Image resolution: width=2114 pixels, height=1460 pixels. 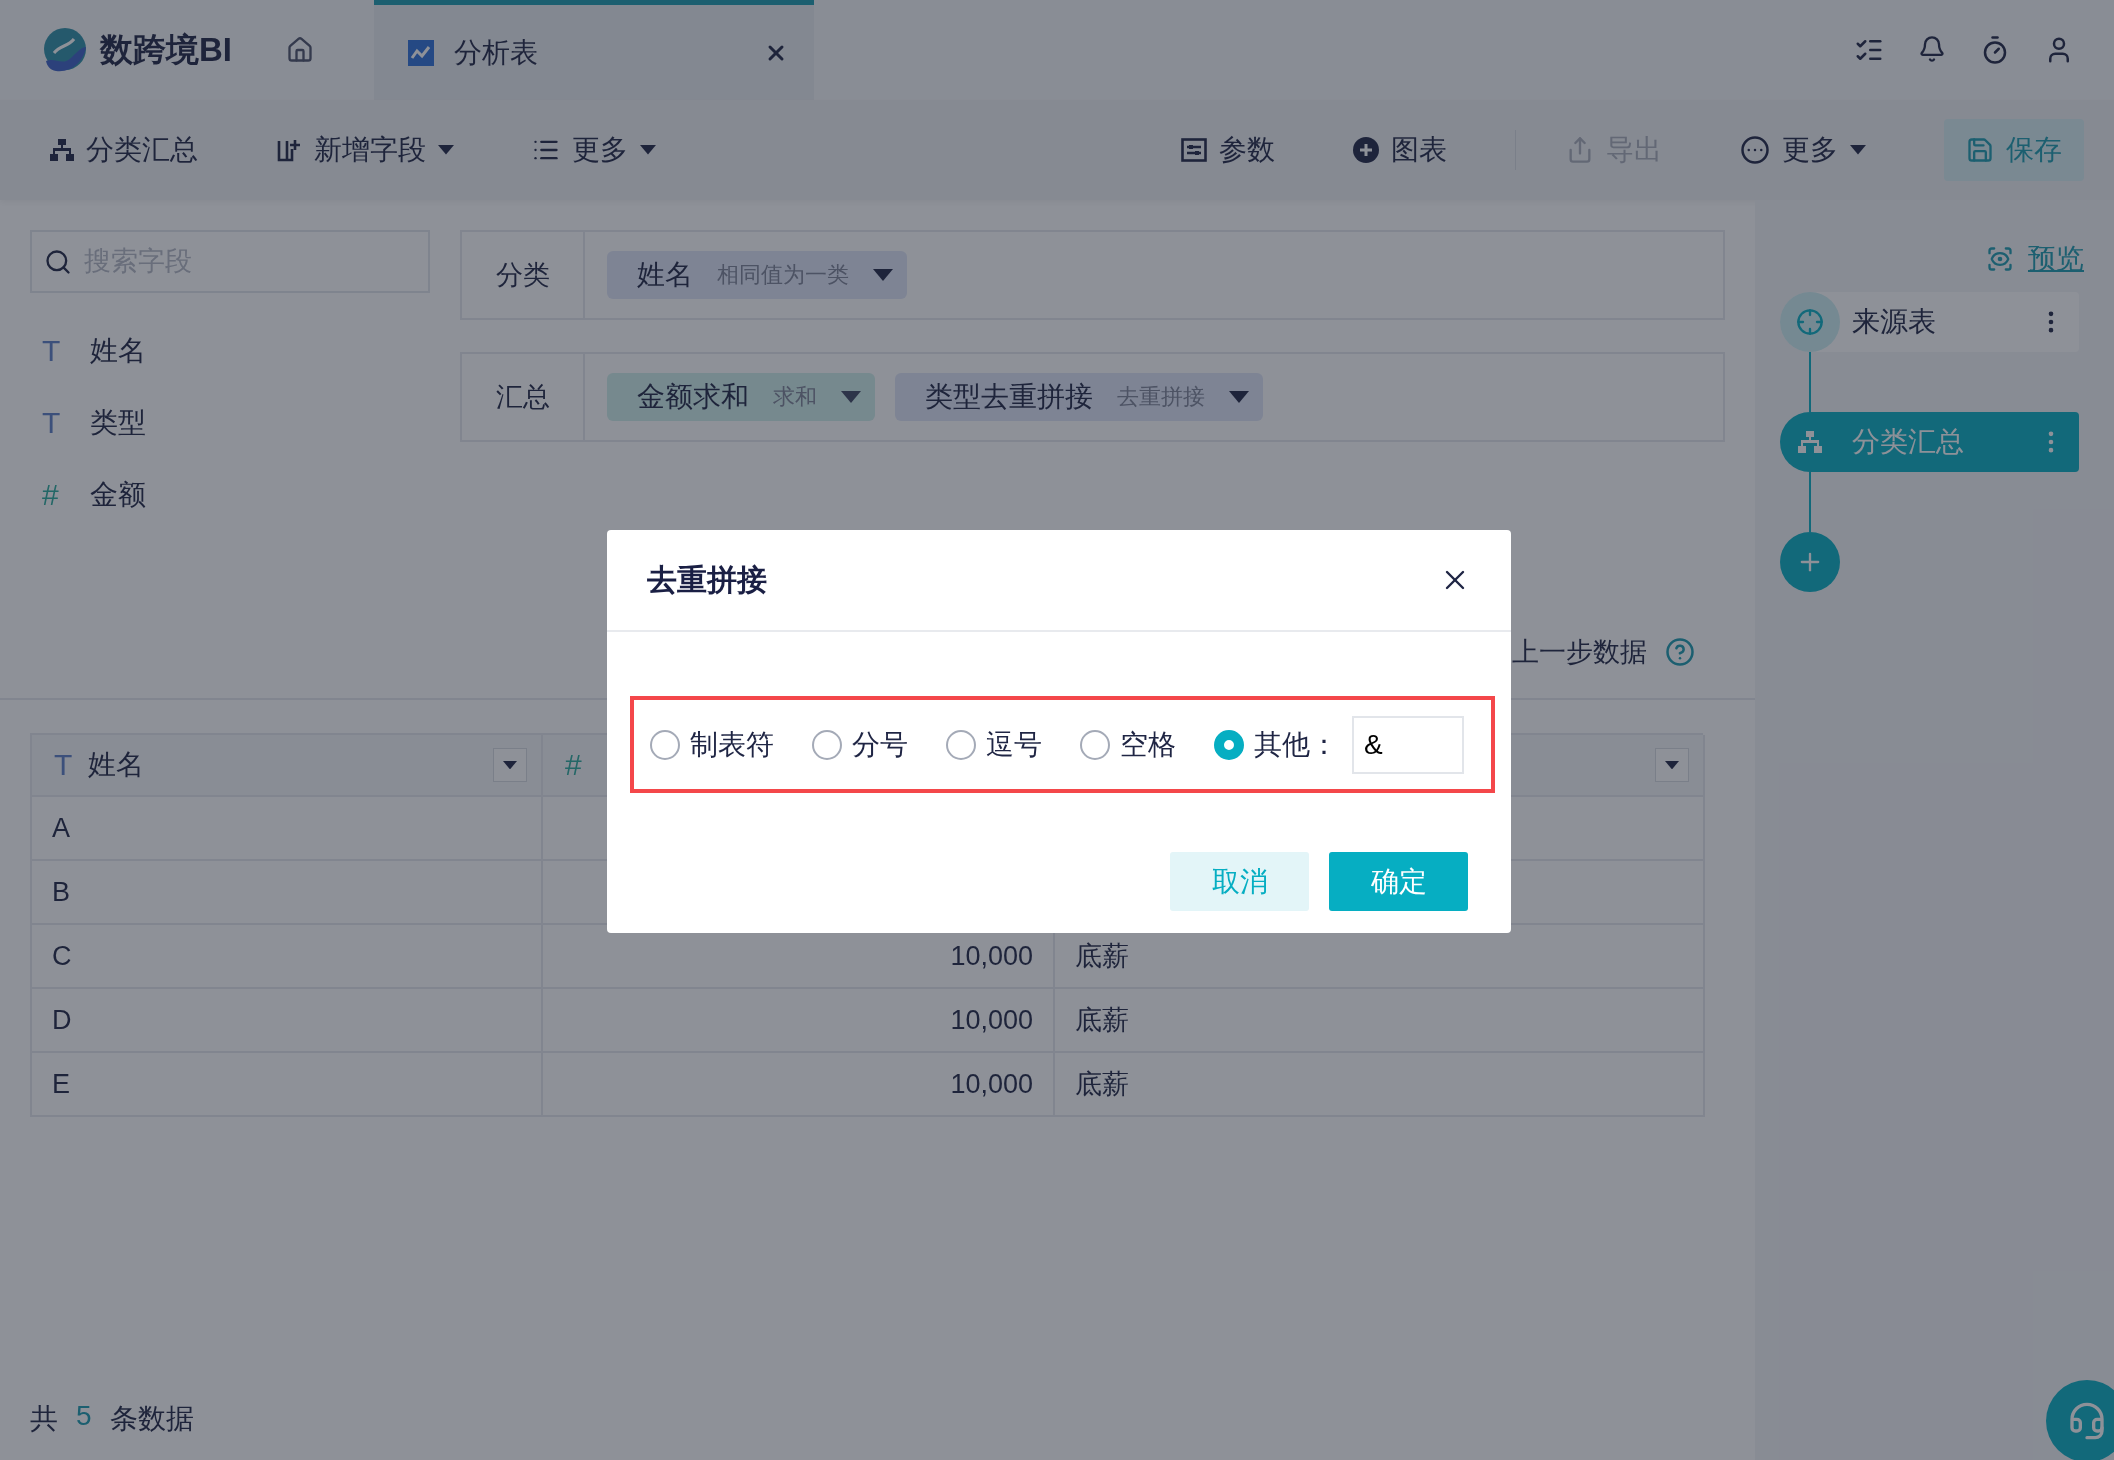 What do you see at coordinates (1680, 652) in the screenshot?
I see `help-icon` at bounding box center [1680, 652].